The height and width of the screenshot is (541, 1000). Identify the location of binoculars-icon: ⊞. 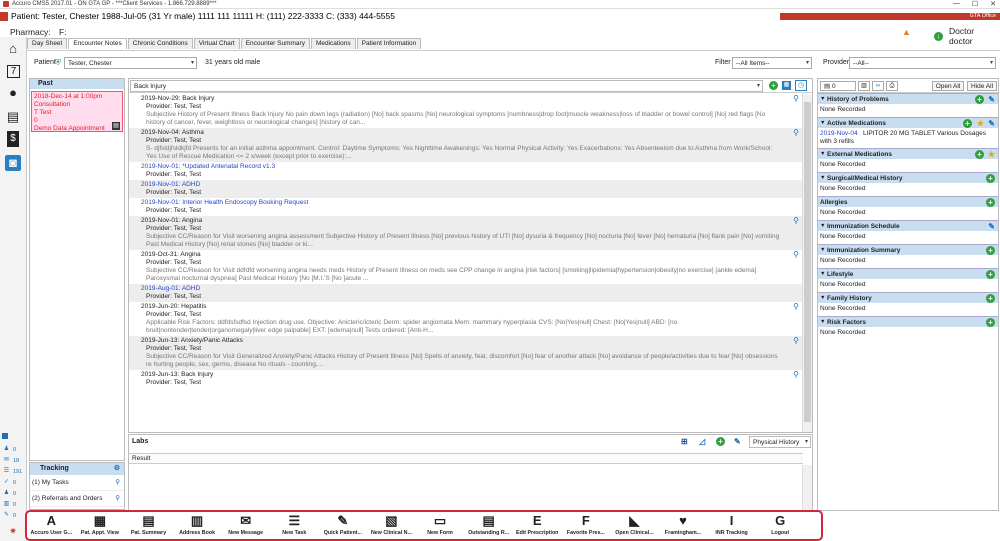
(684, 442).